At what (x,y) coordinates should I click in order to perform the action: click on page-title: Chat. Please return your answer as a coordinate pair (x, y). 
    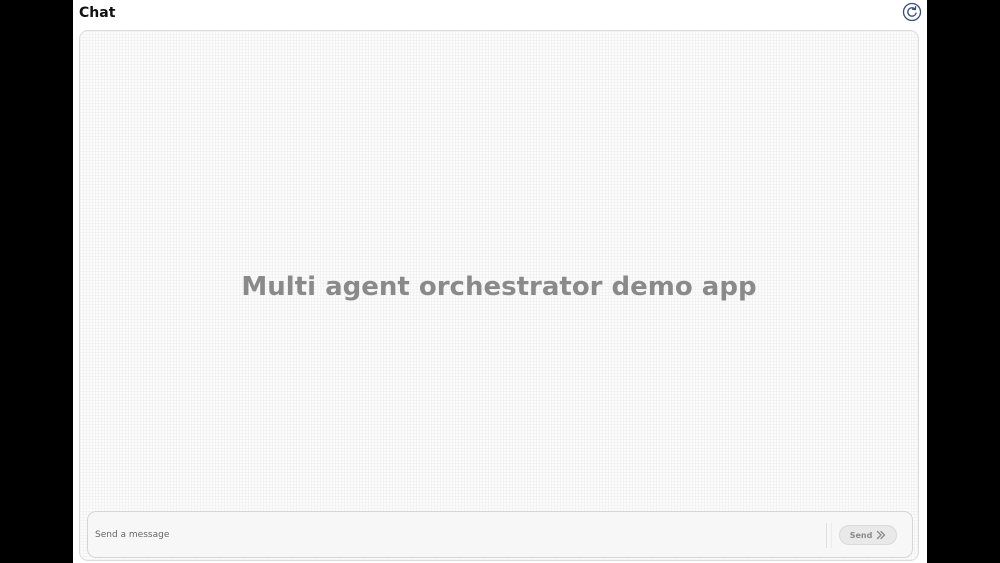
    Looking at the image, I should click on (97, 13).